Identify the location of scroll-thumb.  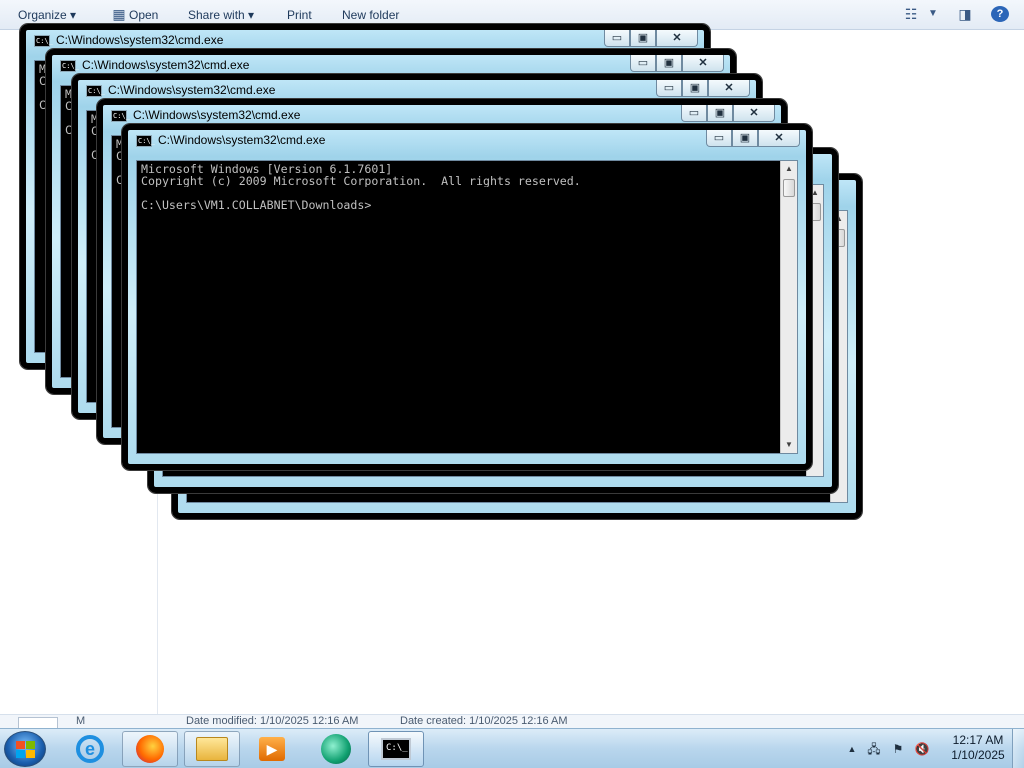
(789, 188).